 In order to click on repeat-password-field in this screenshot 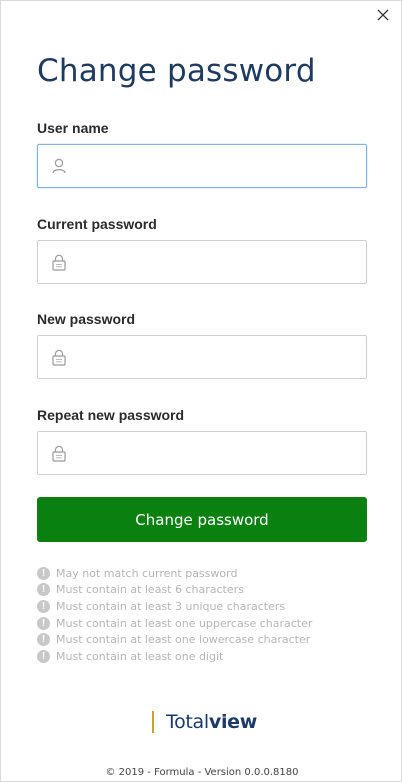, I will do `click(202, 453)`.